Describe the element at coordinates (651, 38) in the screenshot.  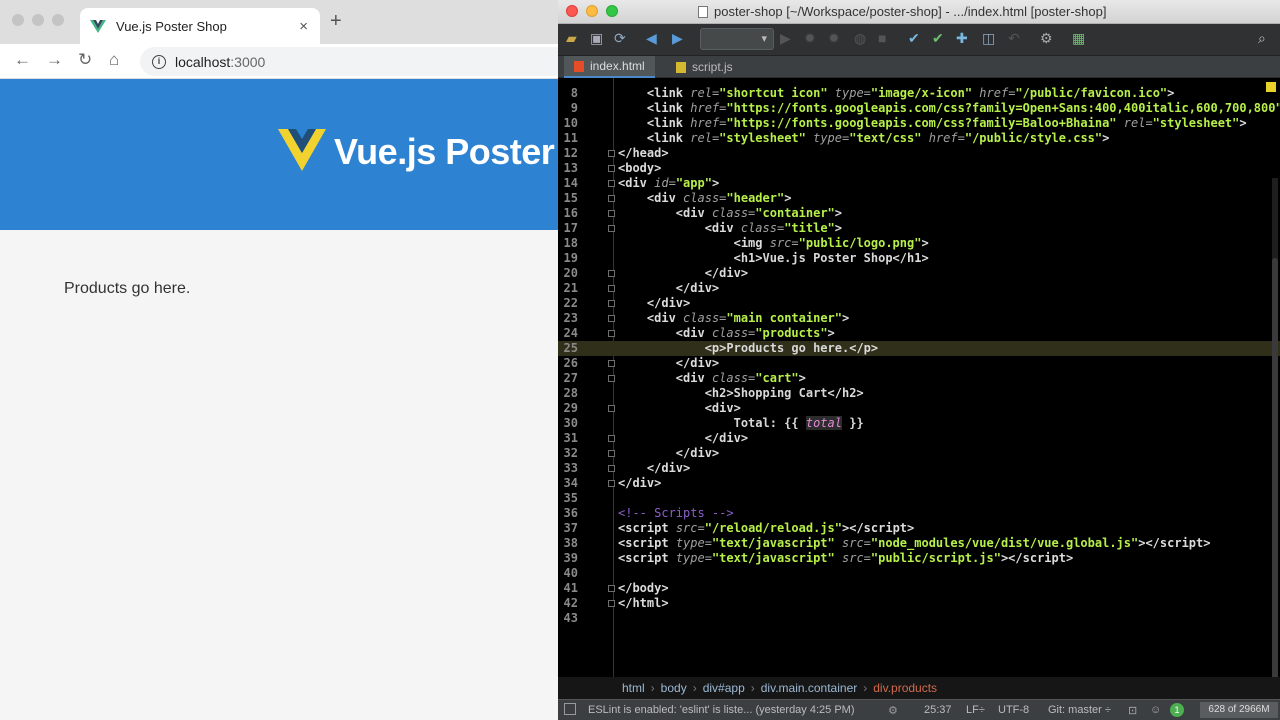
I see `navigate-back-icon: ◀` at that location.